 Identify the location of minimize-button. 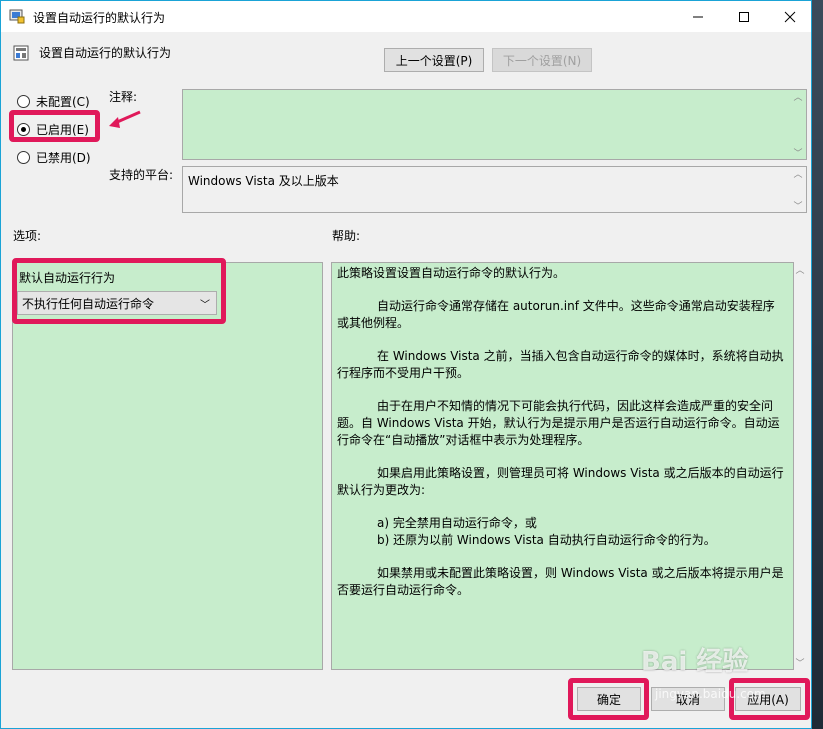
(698, 16).